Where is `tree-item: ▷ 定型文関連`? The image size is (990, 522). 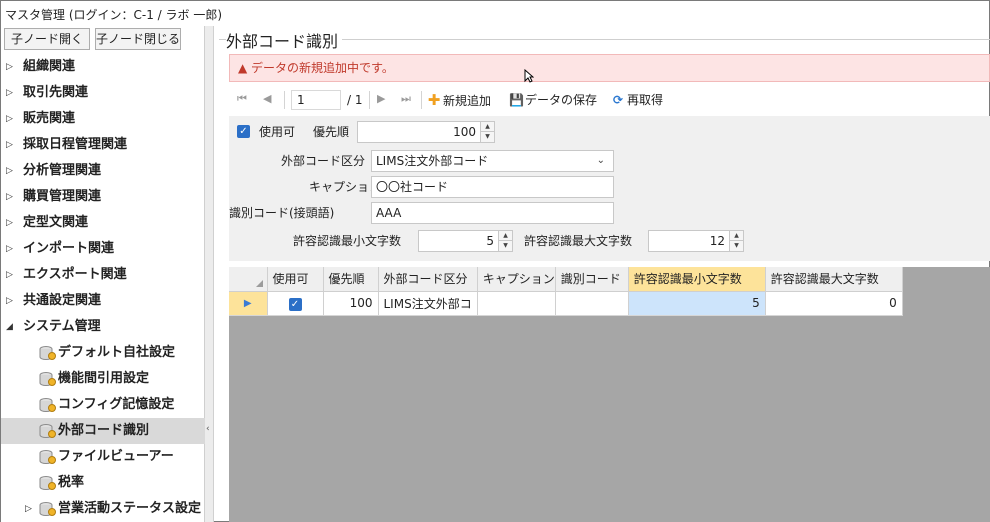
tree-item: ▷ 定型文関連 is located at coordinates (103, 223).